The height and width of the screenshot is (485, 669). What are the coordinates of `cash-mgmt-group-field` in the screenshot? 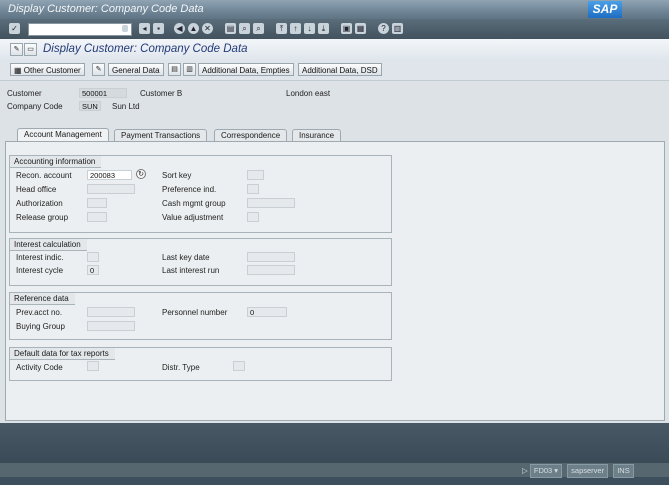 It's located at (271, 203).